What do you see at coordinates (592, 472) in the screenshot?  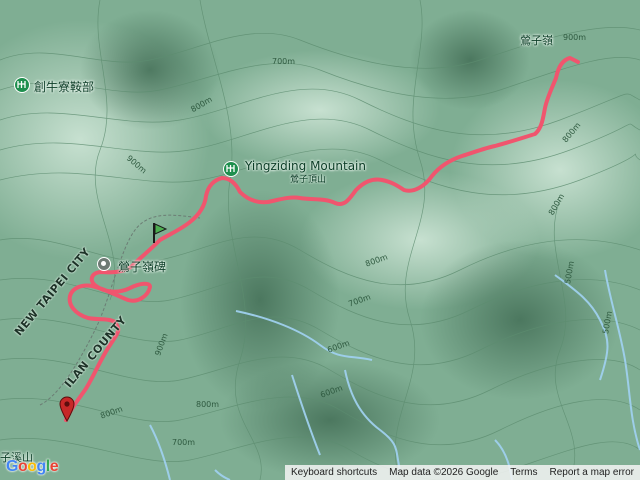 I see `report-error-link: Report a map error` at bounding box center [592, 472].